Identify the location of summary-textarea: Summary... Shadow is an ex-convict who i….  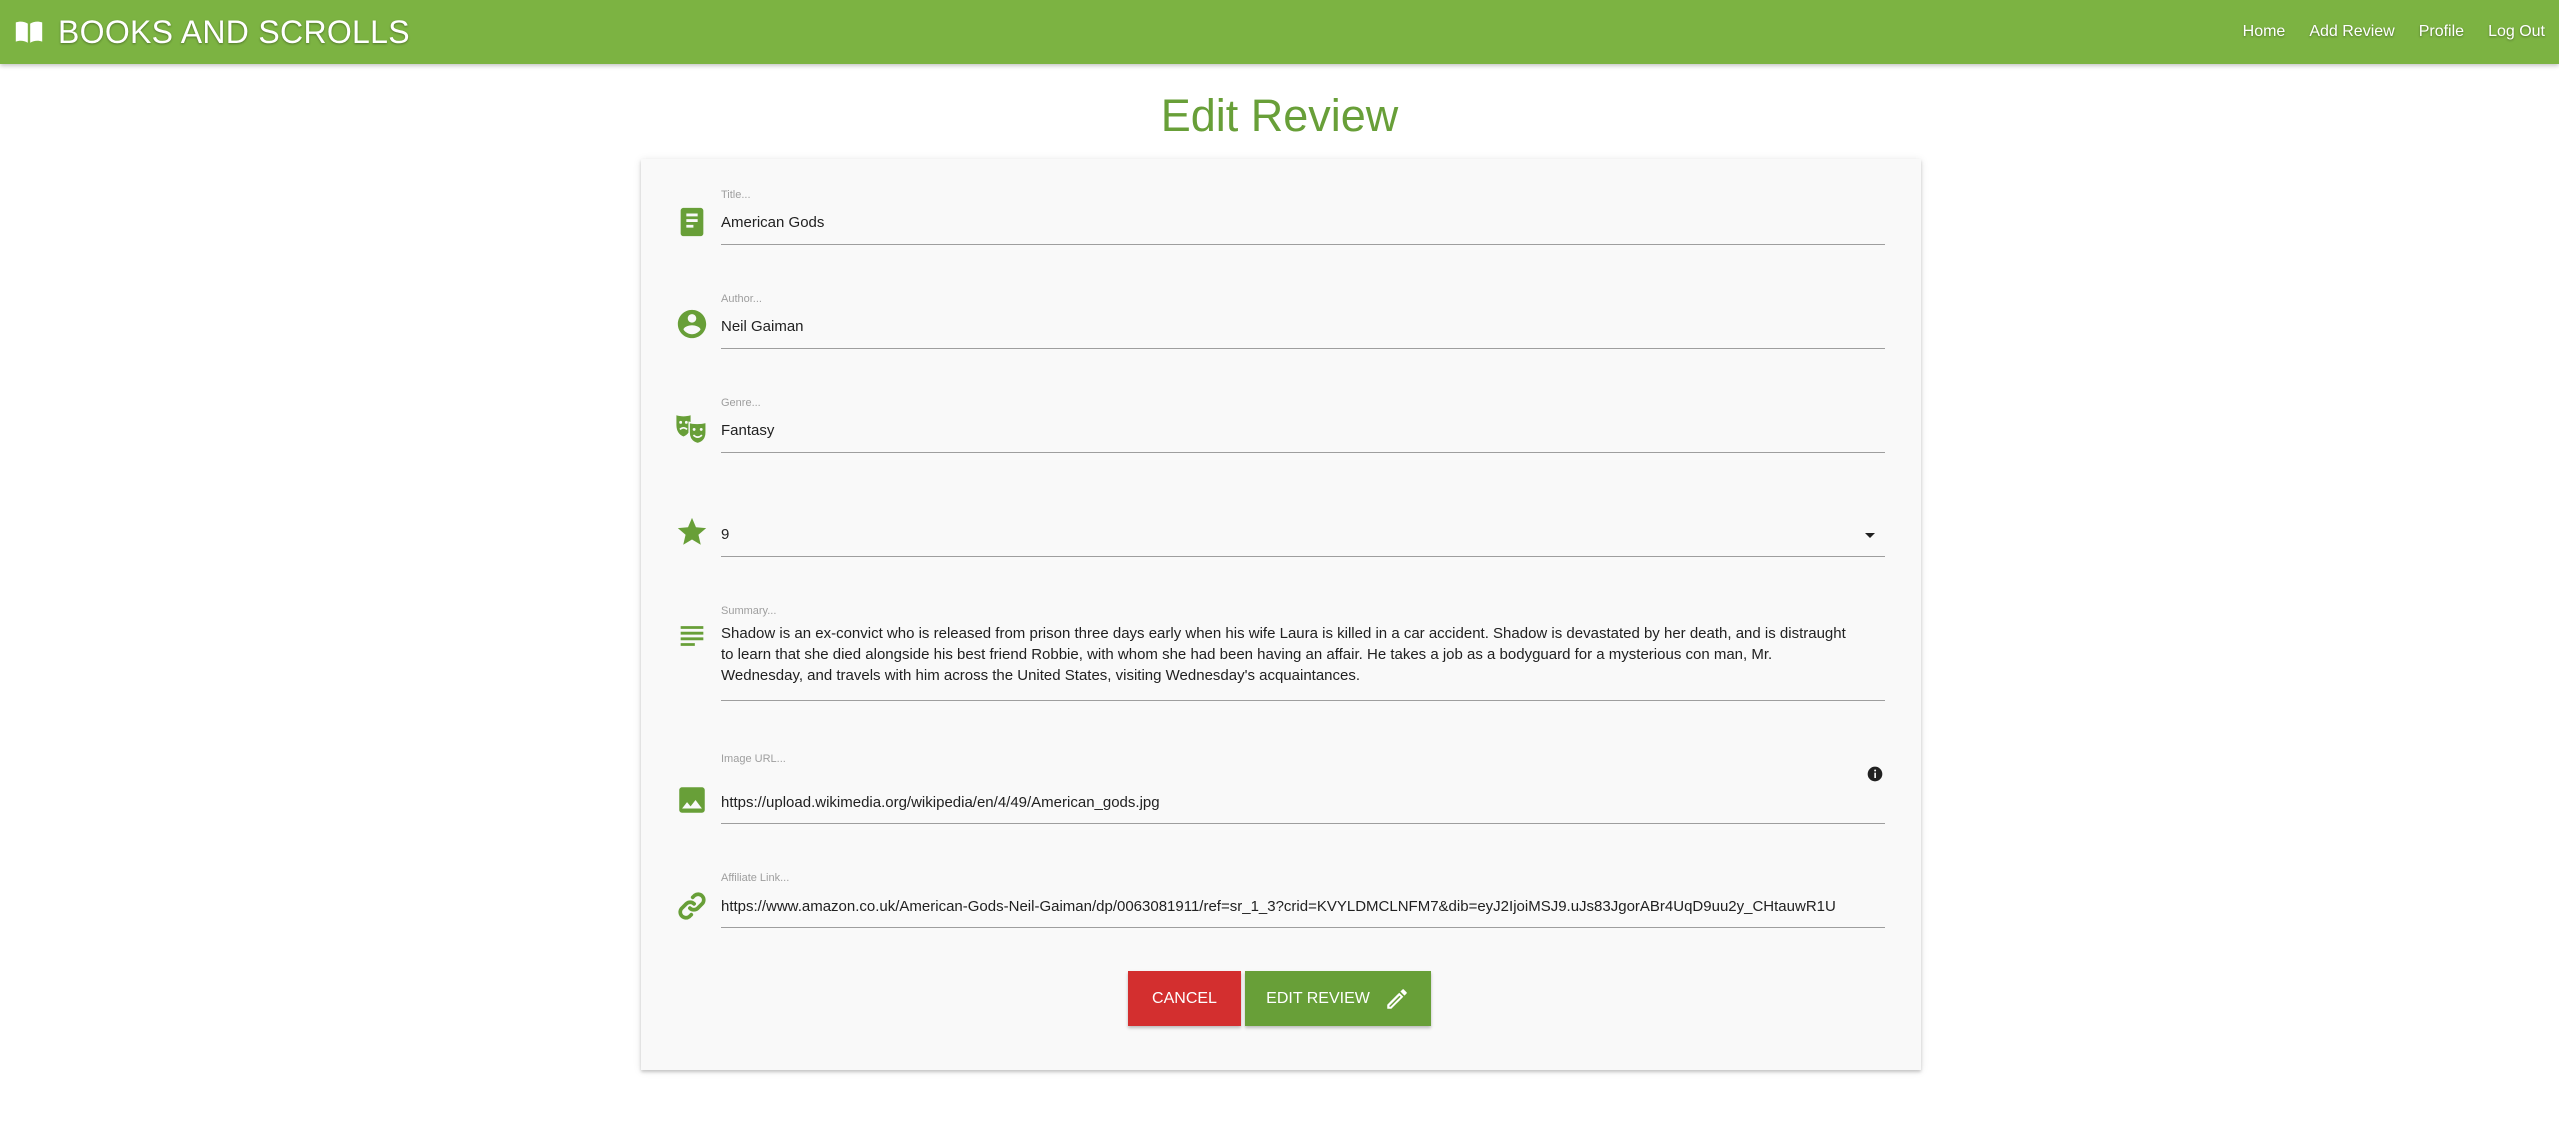
(1303, 653).